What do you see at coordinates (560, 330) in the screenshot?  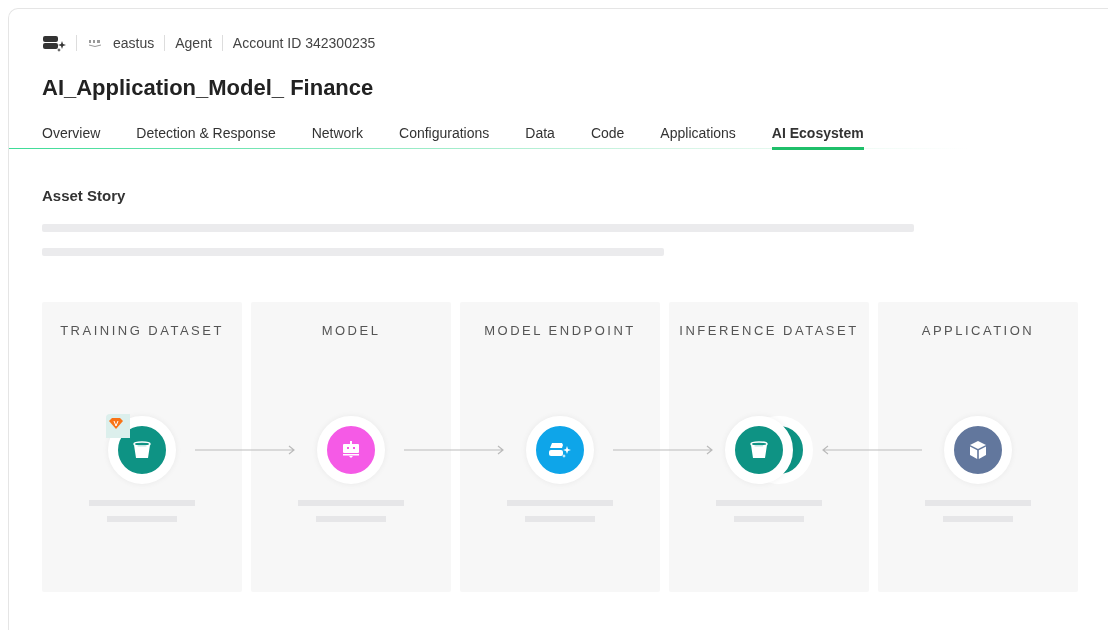 I see `stage-label: MODEL ENDPOINT` at bounding box center [560, 330].